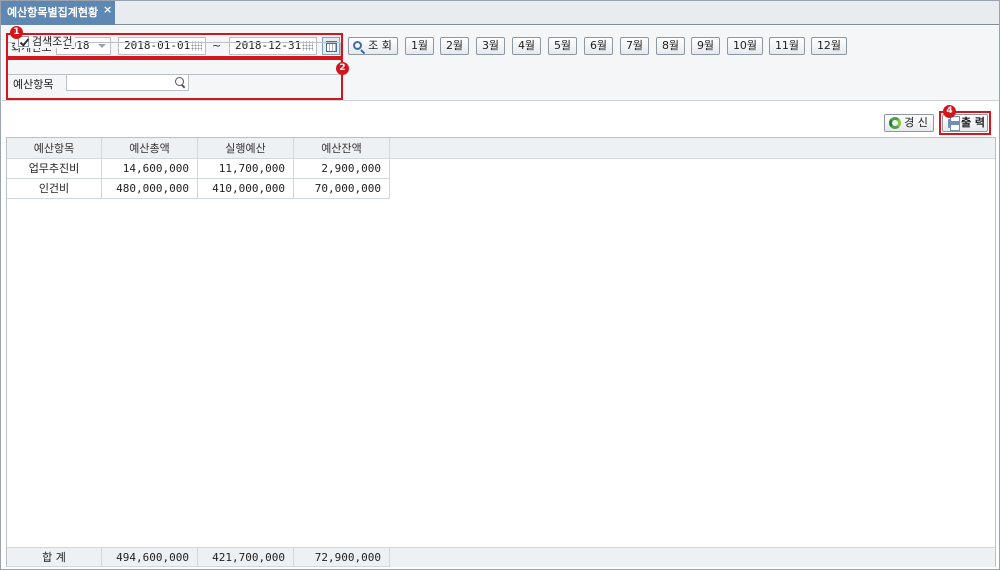  I want to click on month-button-12: 12월, so click(829, 46).